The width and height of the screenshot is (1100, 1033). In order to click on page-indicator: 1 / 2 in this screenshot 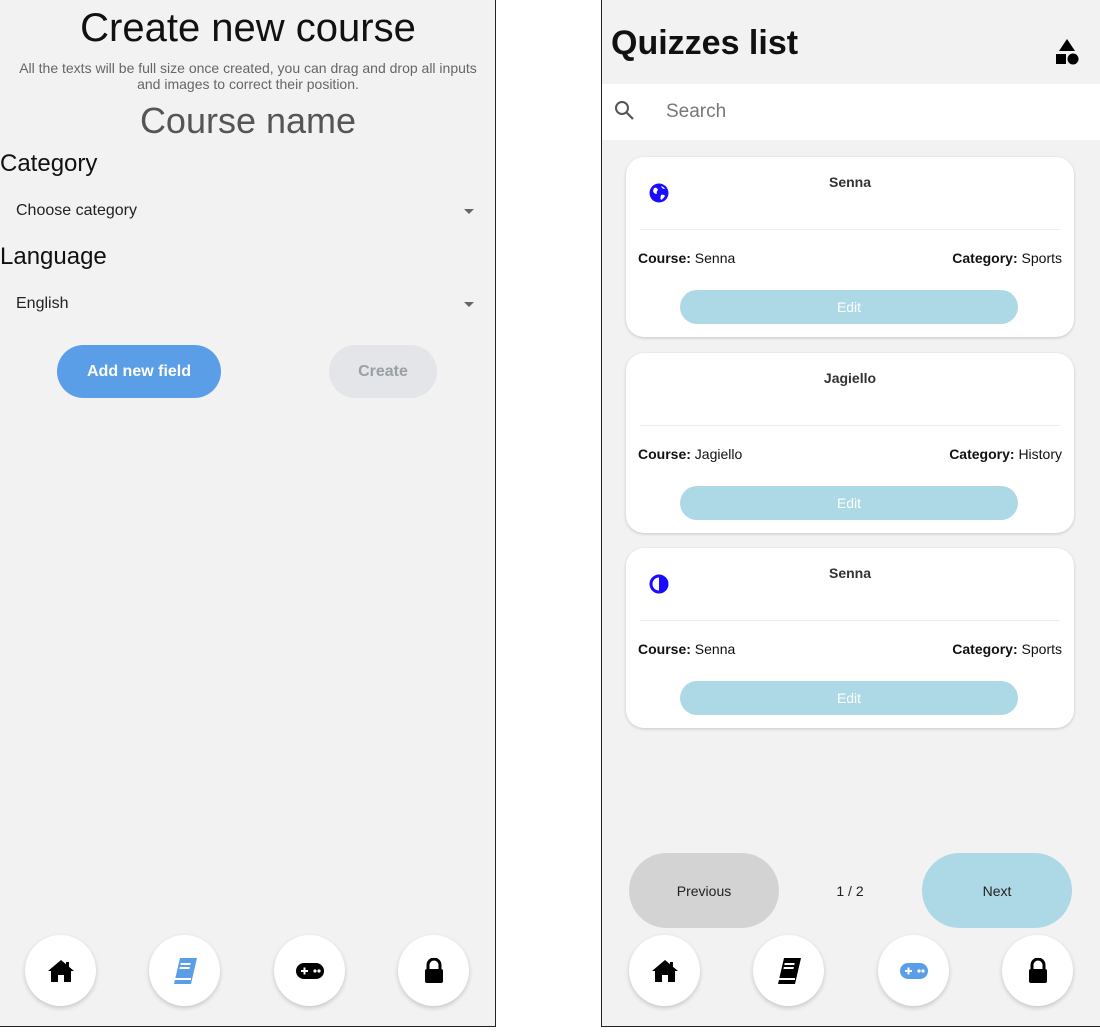, I will do `click(850, 891)`.